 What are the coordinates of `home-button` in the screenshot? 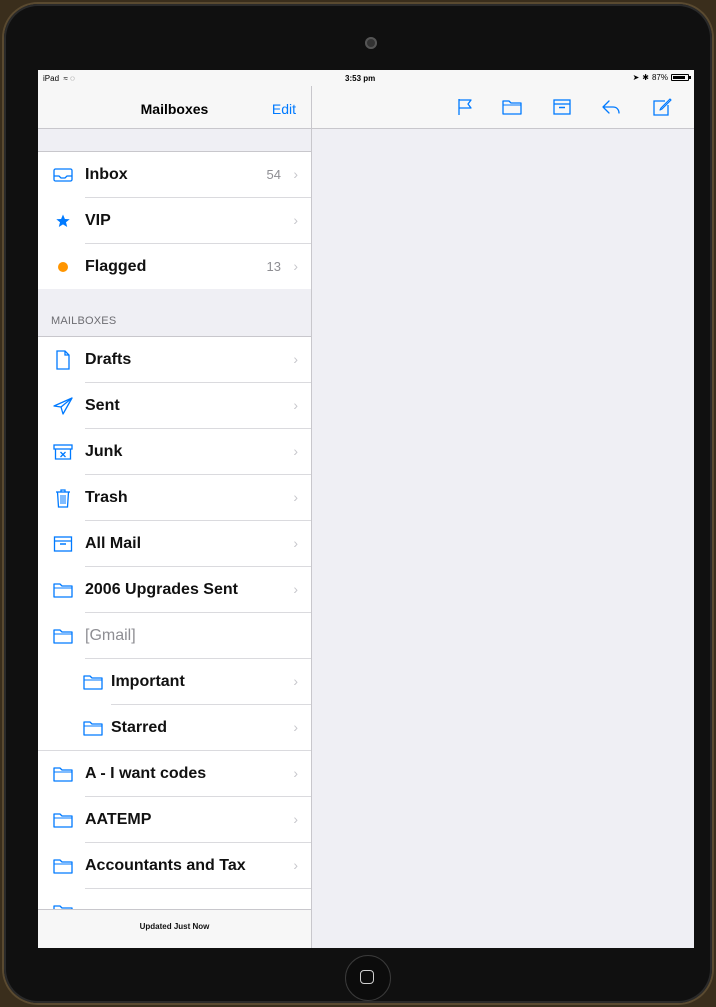 It's located at (368, 978).